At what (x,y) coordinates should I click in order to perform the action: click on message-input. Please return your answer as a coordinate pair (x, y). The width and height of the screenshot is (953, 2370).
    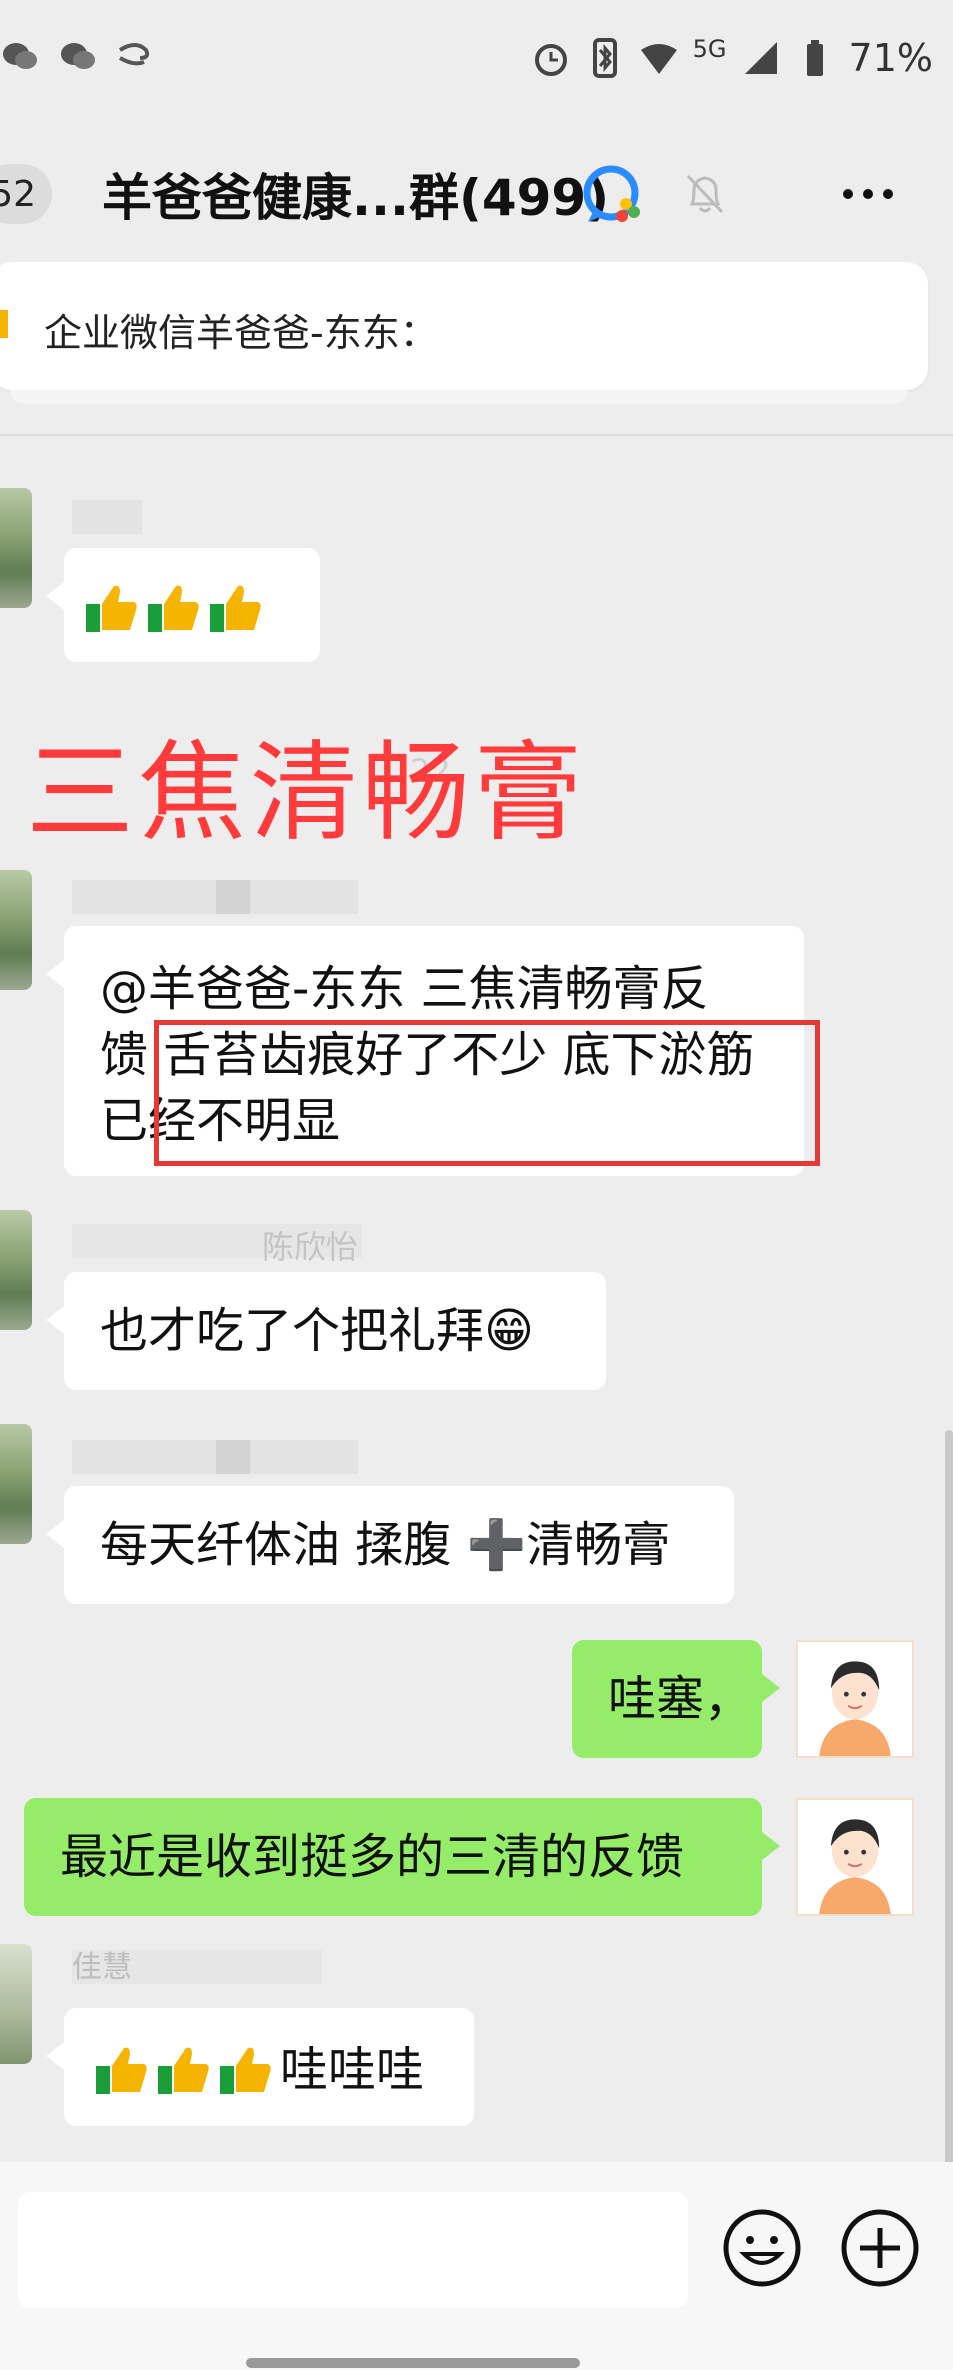
    Looking at the image, I should click on (353, 2250).